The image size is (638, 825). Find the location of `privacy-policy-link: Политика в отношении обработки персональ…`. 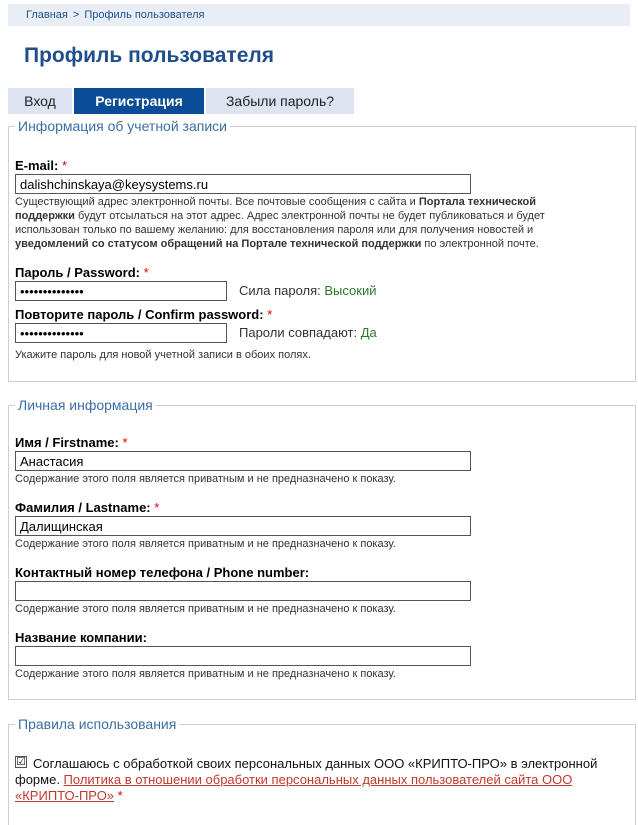

privacy-policy-link: Политика в отношении обработки персональ… is located at coordinates (293, 787).